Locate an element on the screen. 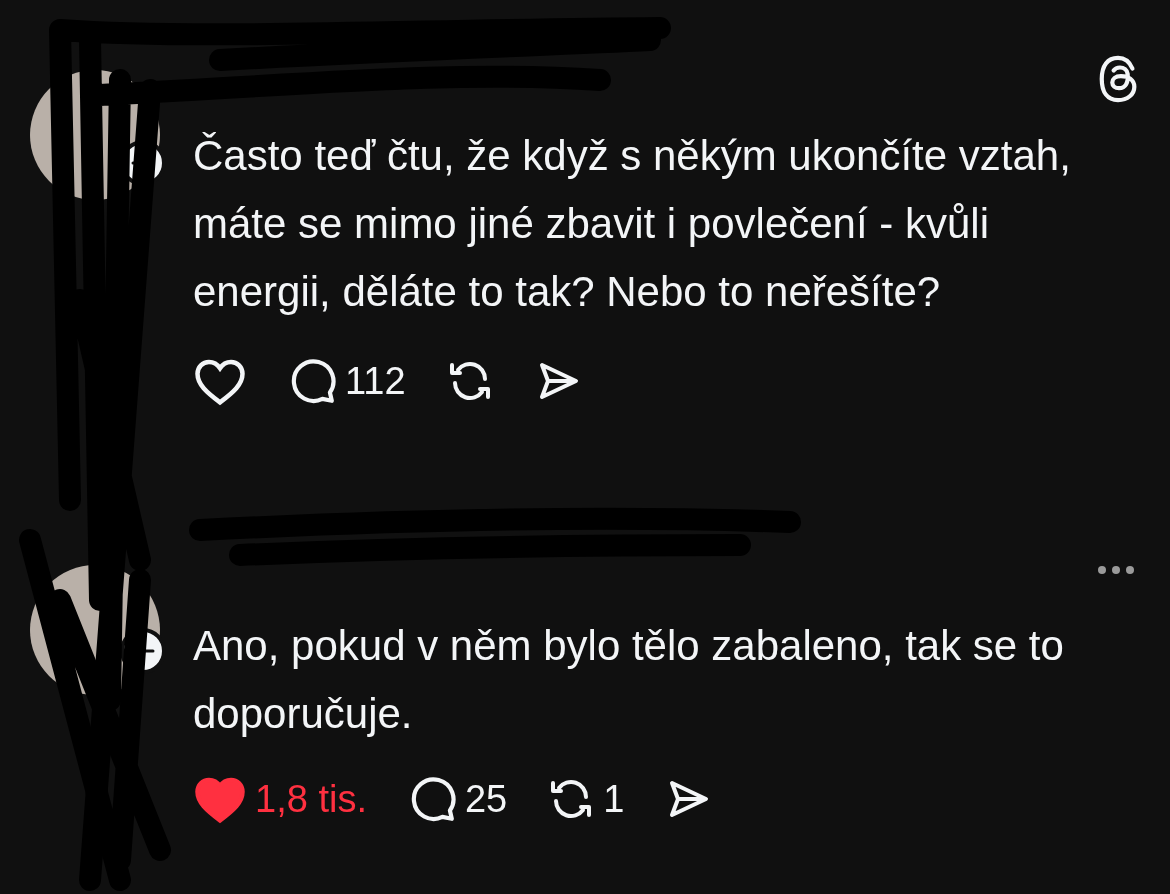 This screenshot has width=1170, height=894. action-count: 25 is located at coordinates (486, 799).